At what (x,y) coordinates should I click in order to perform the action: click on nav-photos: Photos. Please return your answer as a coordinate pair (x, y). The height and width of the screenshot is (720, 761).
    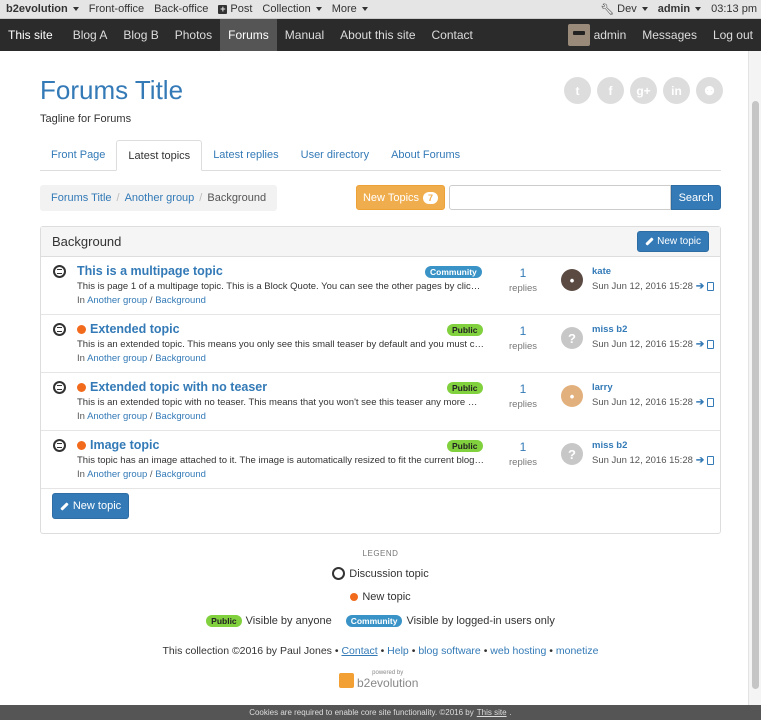
    Looking at the image, I should click on (193, 35).